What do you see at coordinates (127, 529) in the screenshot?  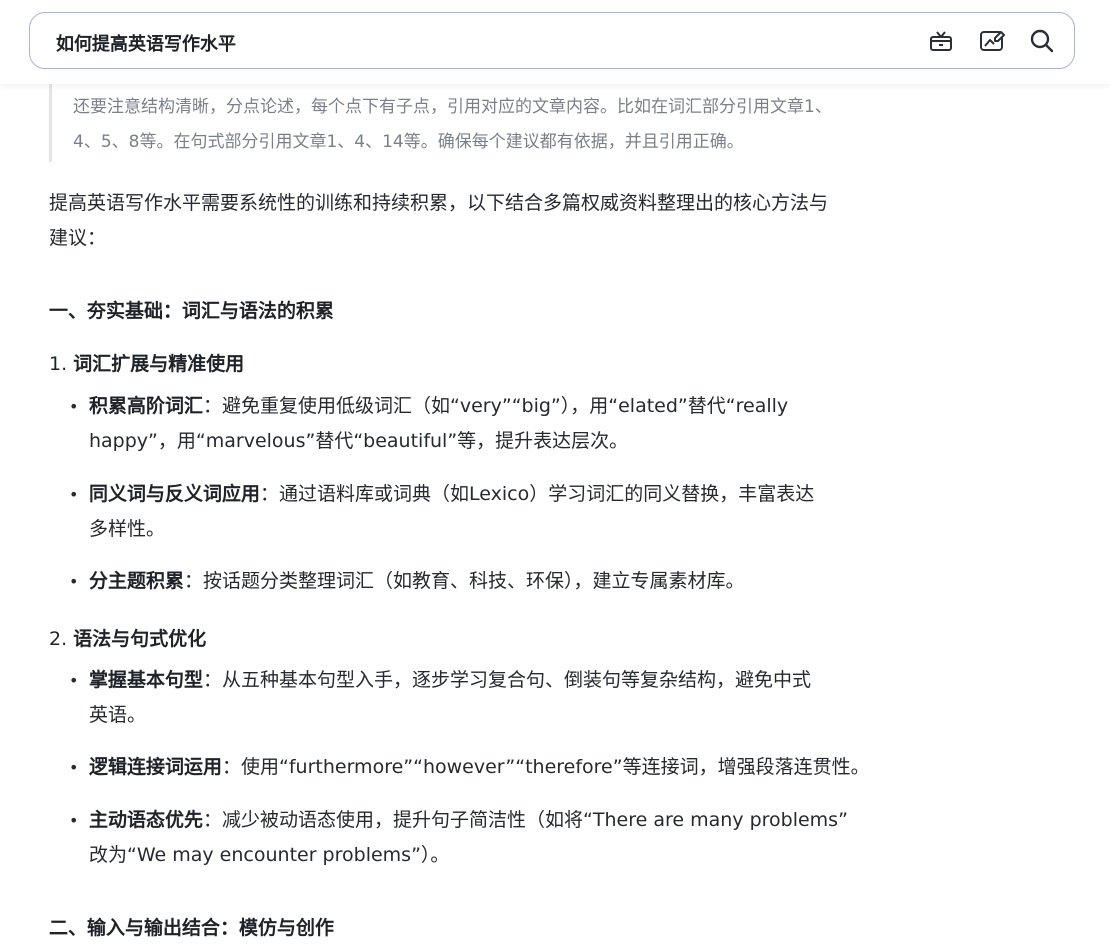 I see `bullet-text: 多样性。` at bounding box center [127, 529].